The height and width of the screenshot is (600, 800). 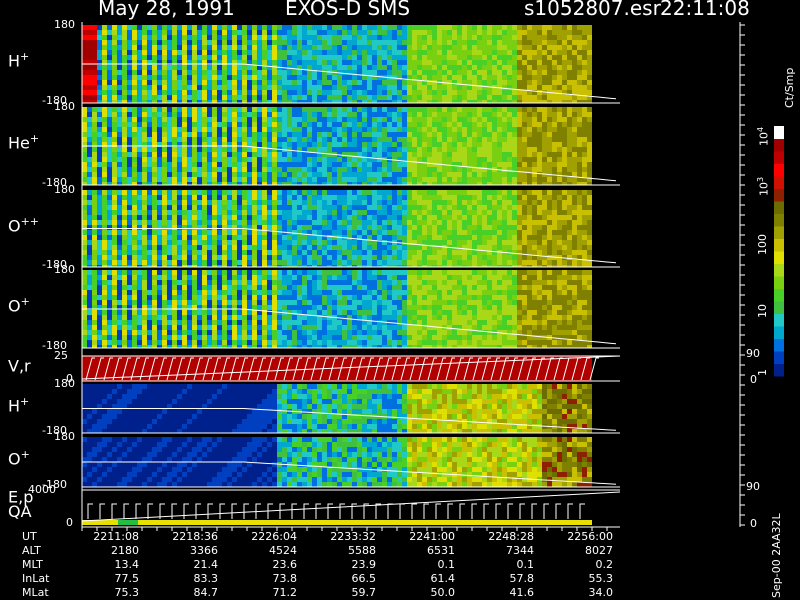 What do you see at coordinates (522, 592) in the screenshot?
I see `ephemeris-value: 41.6` at bounding box center [522, 592].